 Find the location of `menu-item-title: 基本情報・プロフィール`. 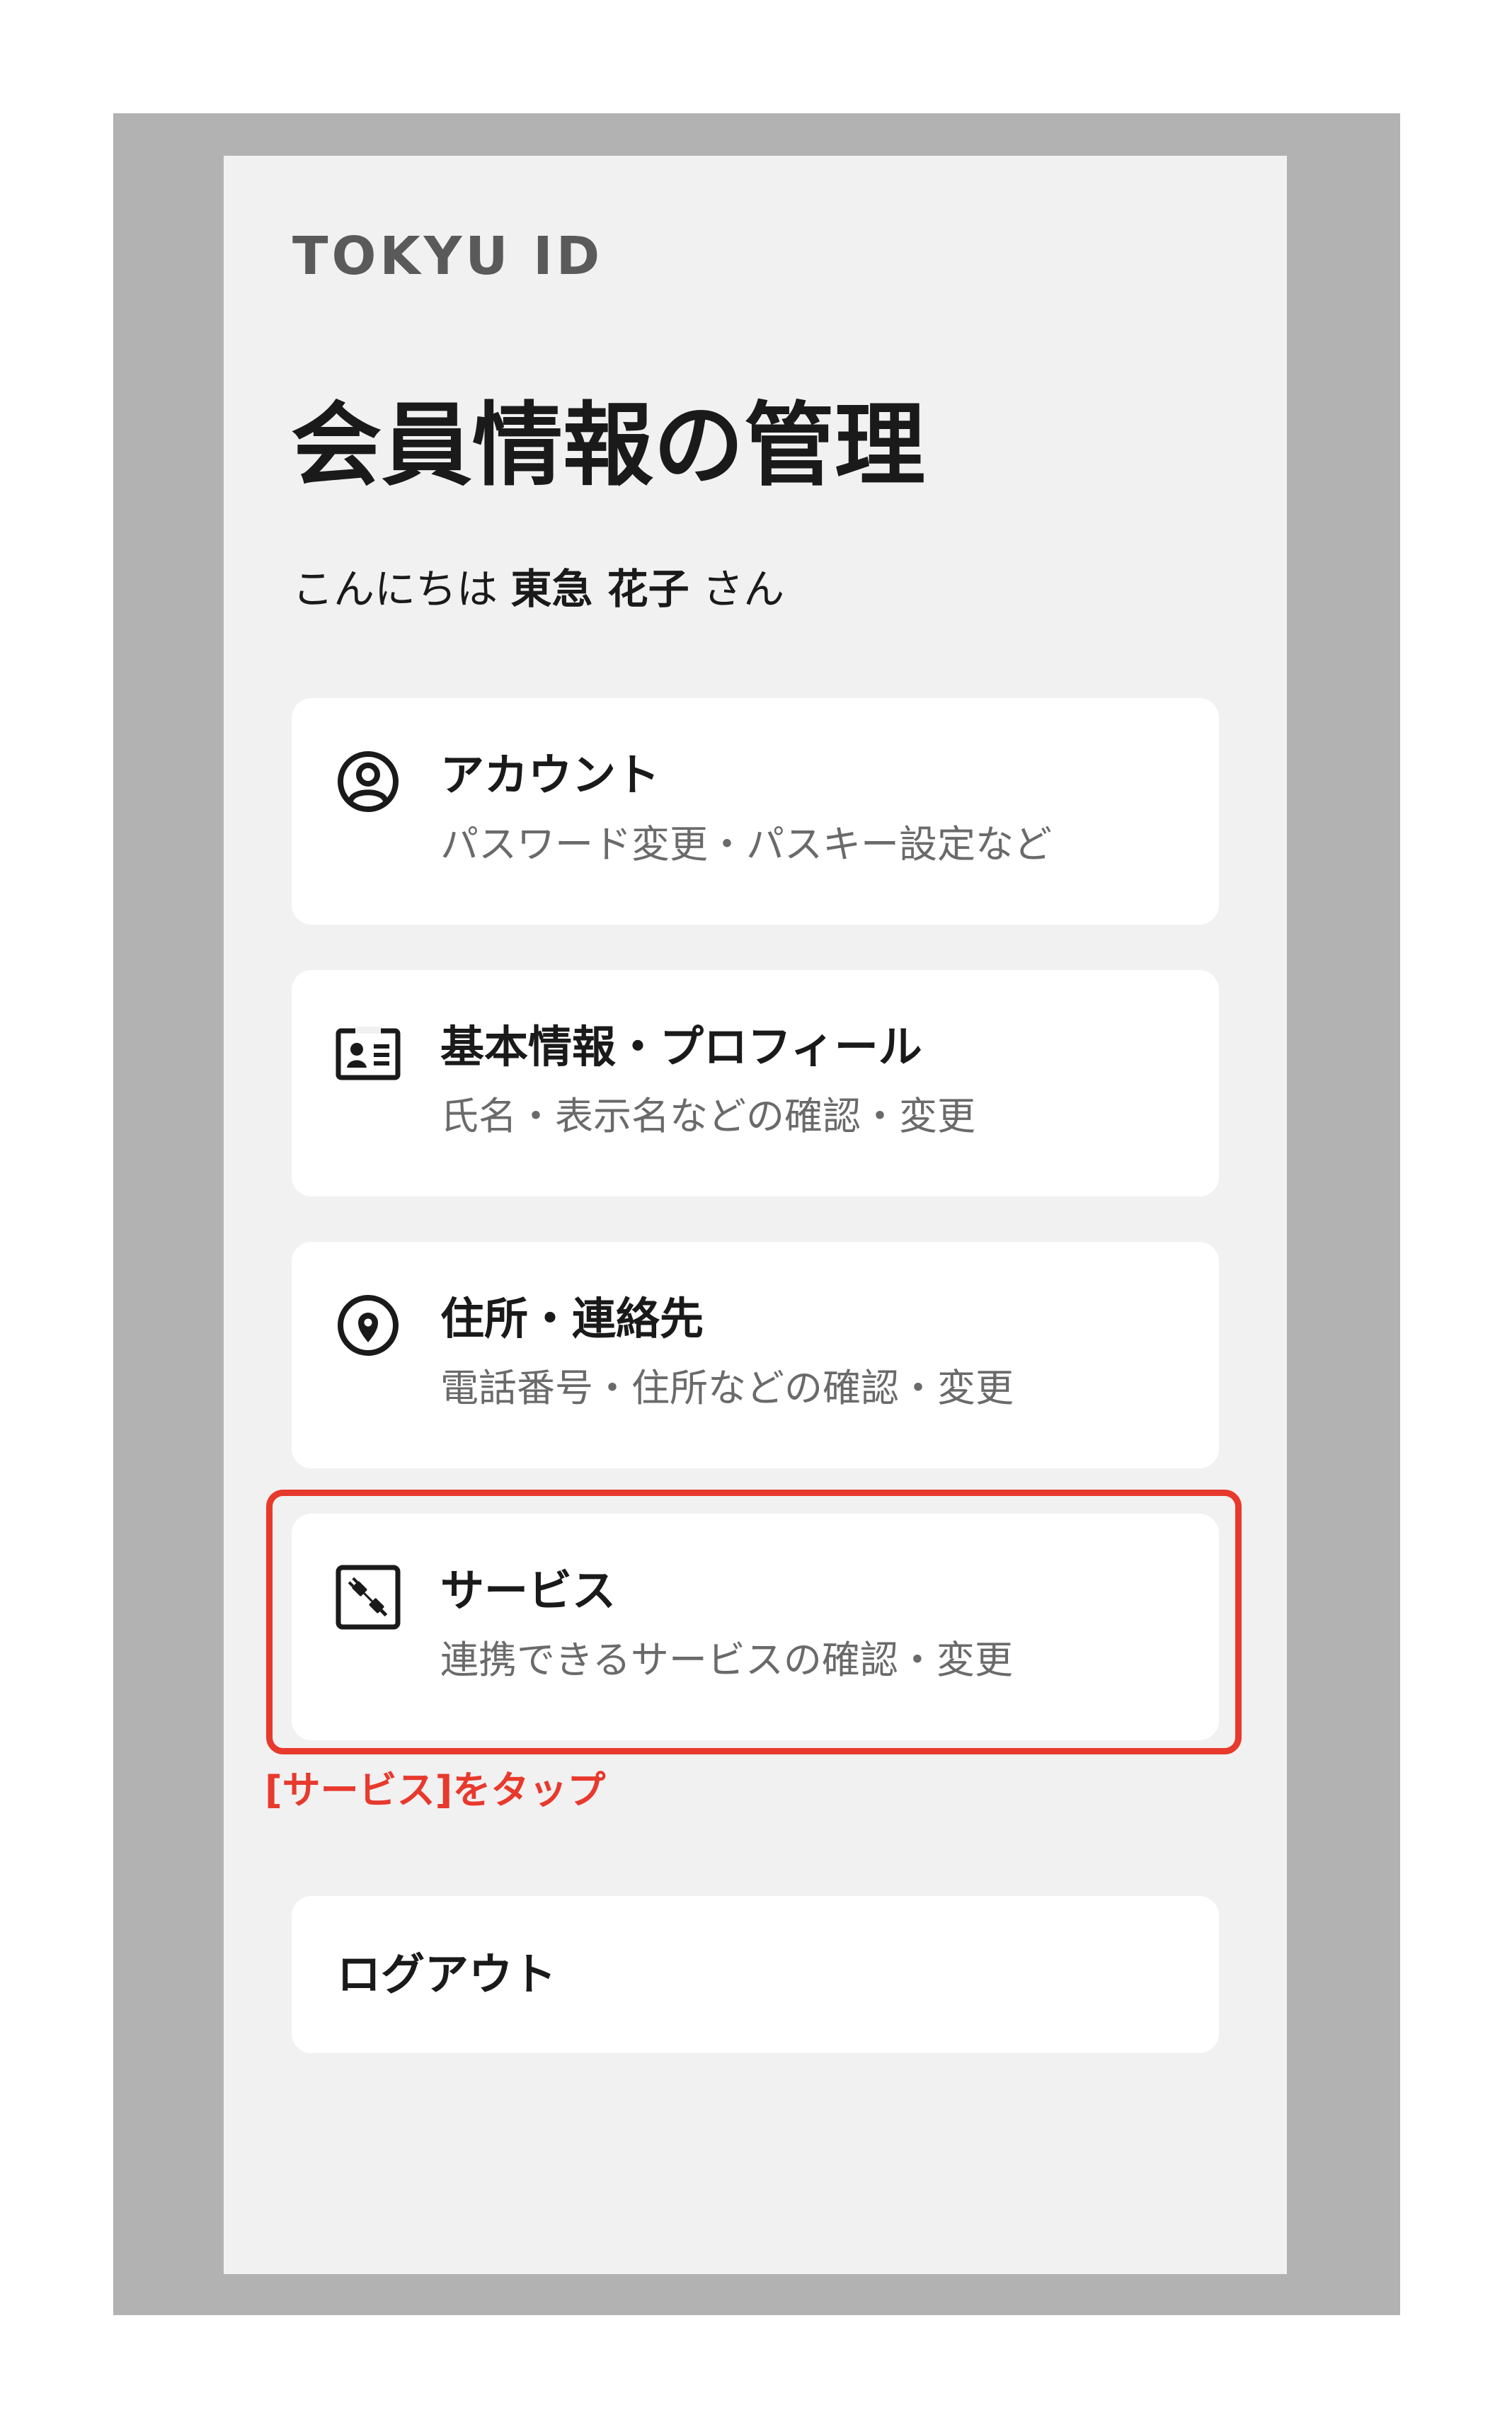

menu-item-title: 基本情報・プロフィール is located at coordinates (681, 1047).